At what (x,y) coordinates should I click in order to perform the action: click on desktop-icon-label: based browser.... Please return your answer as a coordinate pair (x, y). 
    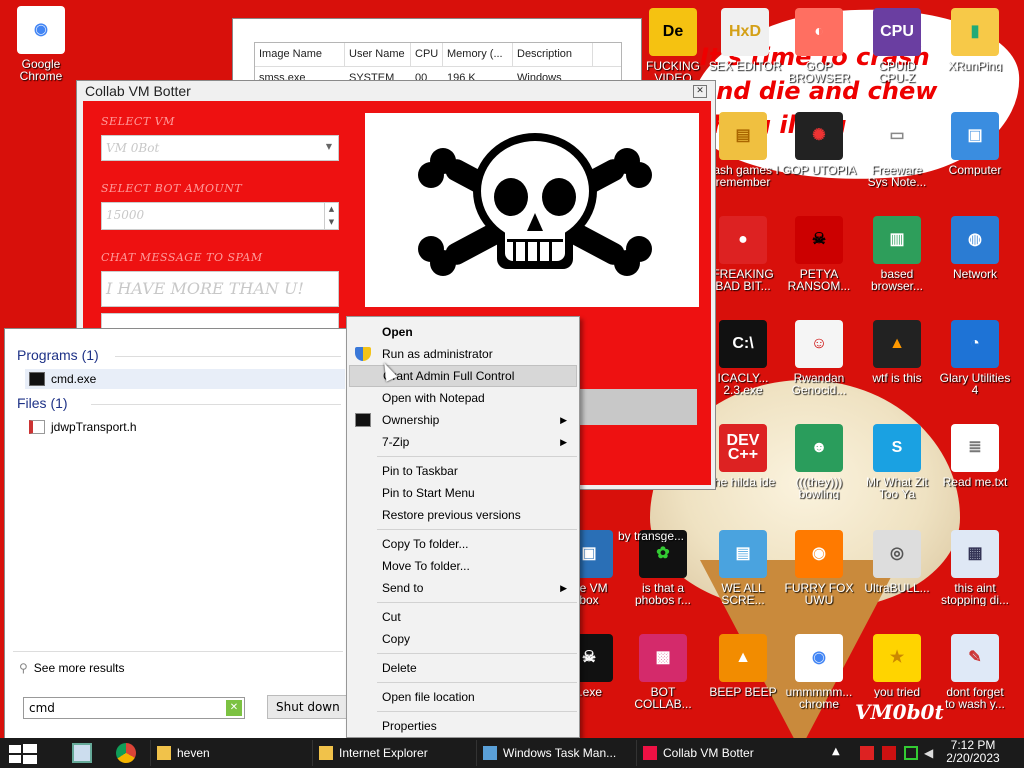
    Looking at the image, I should click on (897, 280).